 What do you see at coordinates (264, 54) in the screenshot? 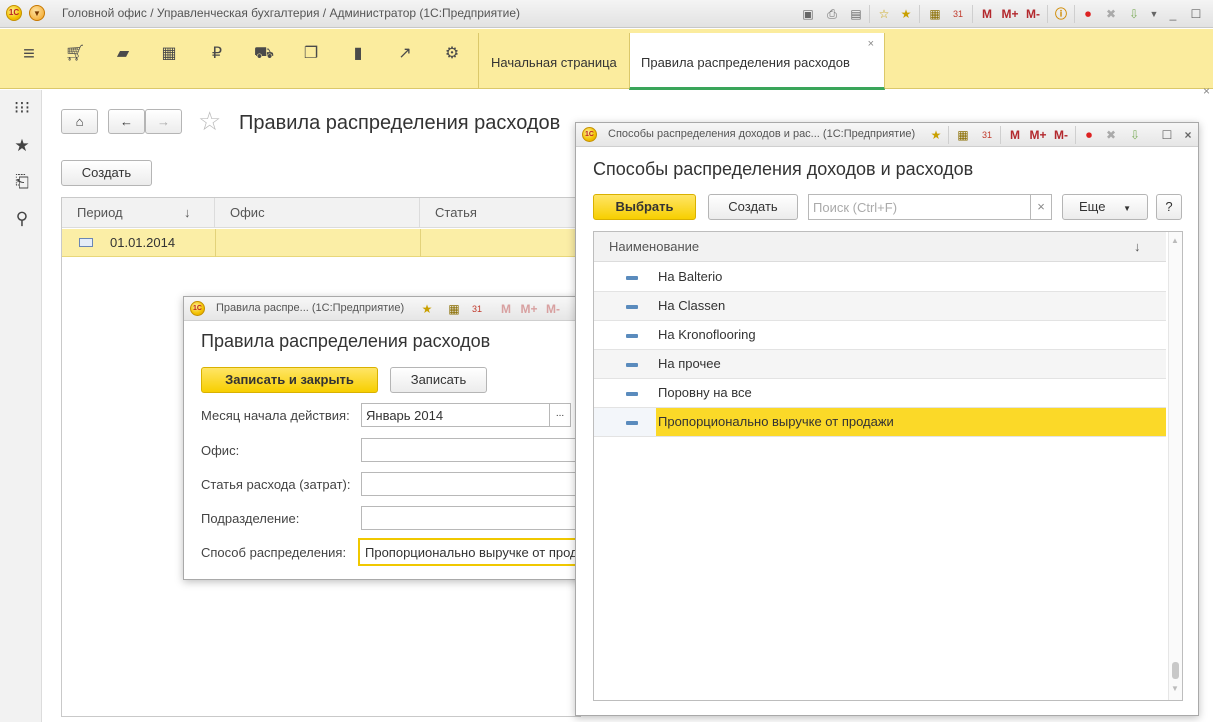
I see `truck-icon: ⛟` at bounding box center [264, 54].